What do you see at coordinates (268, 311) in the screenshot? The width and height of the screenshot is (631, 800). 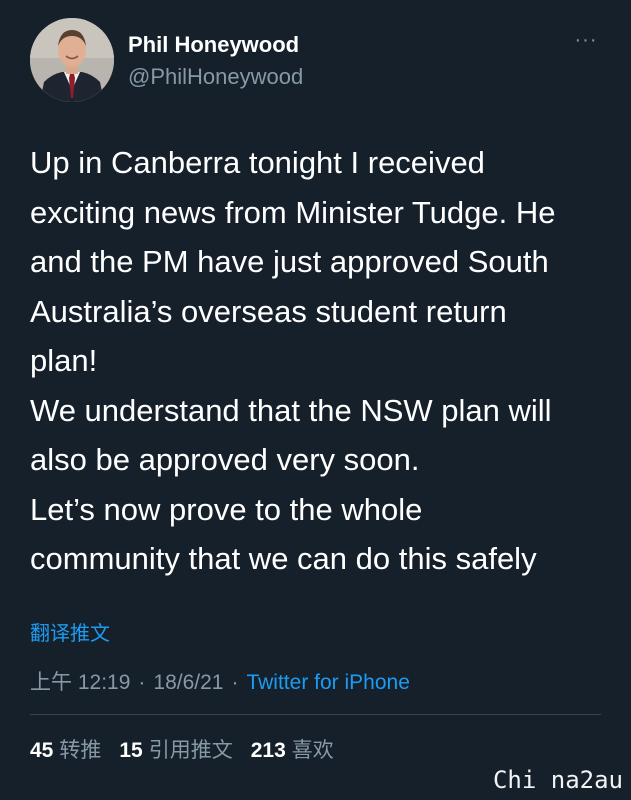 I see `tweet-text-line: Australia’s overseas student return` at bounding box center [268, 311].